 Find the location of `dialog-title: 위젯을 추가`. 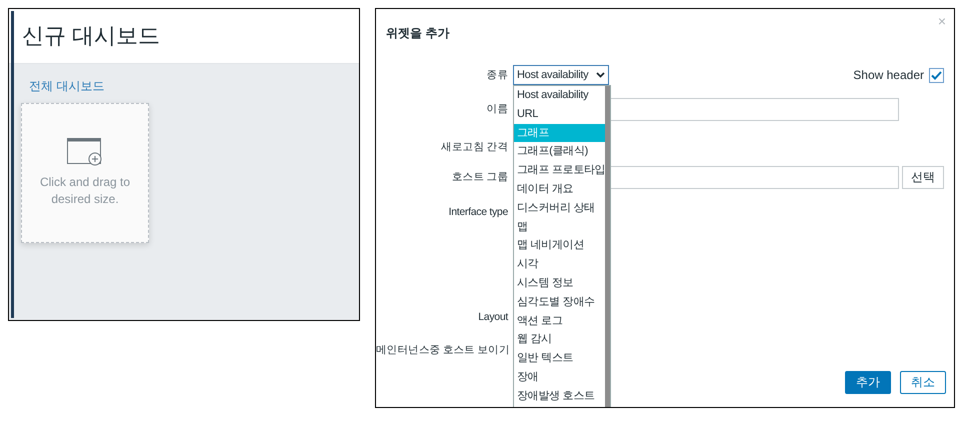

dialog-title: 위젯을 추가 is located at coordinates (418, 33).